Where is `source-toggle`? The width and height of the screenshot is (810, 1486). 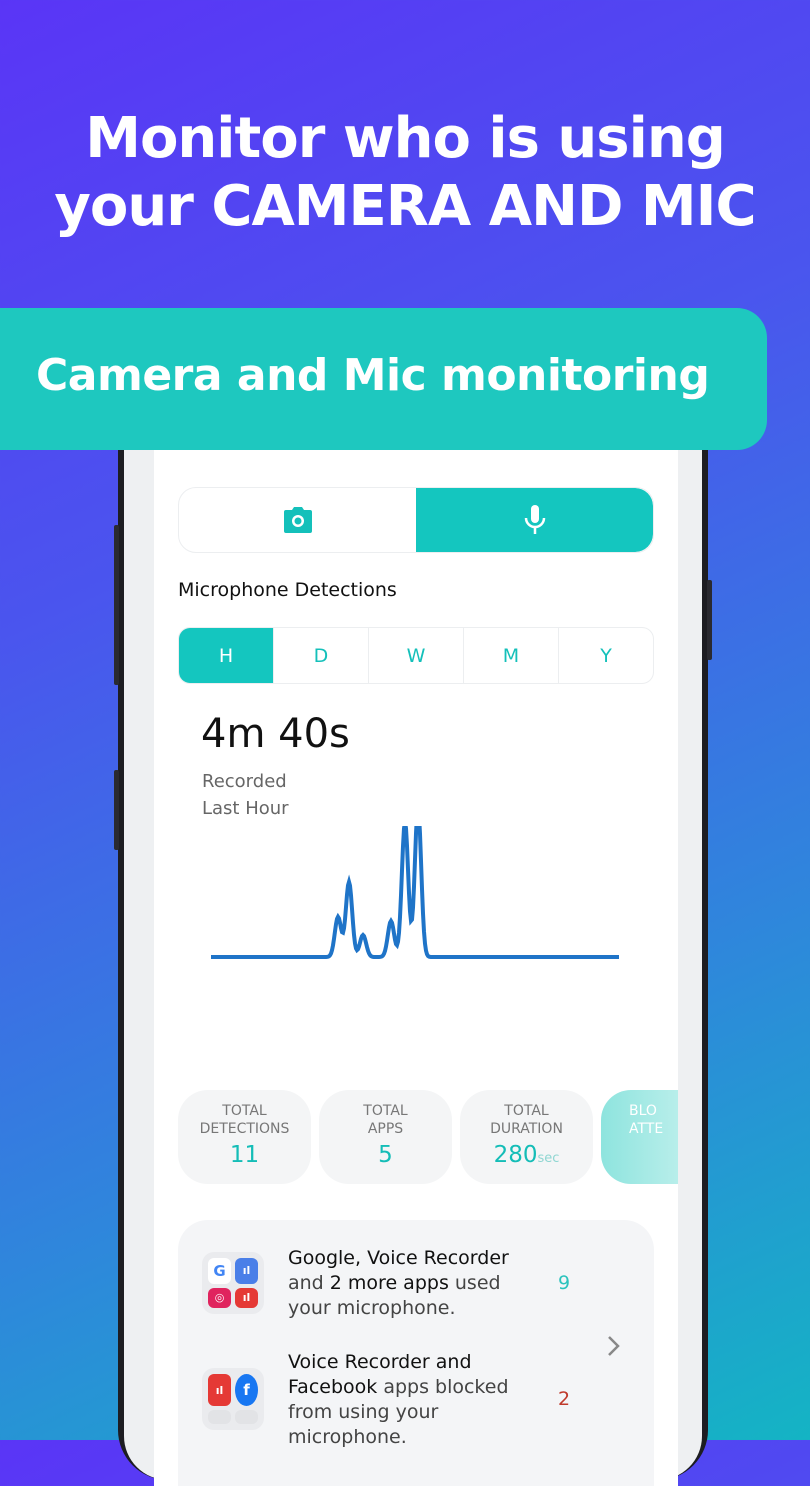
source-toggle is located at coordinates (416, 520).